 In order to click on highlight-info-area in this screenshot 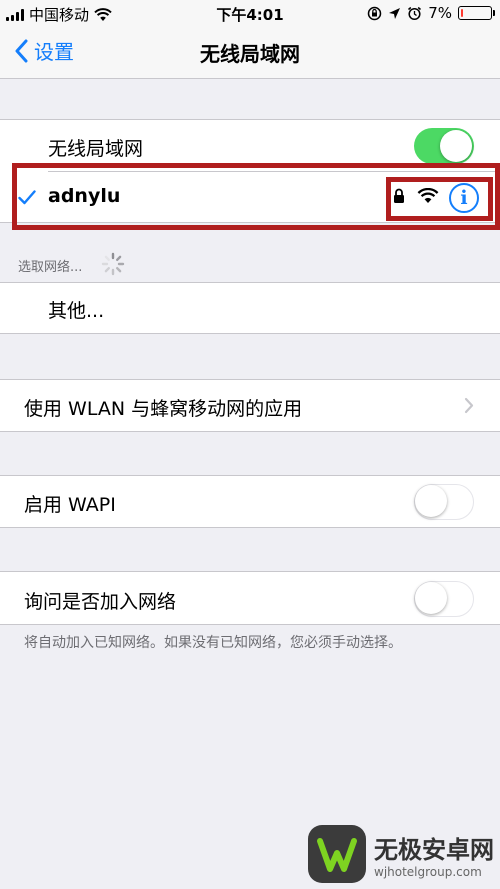, I will do `click(439, 199)`.